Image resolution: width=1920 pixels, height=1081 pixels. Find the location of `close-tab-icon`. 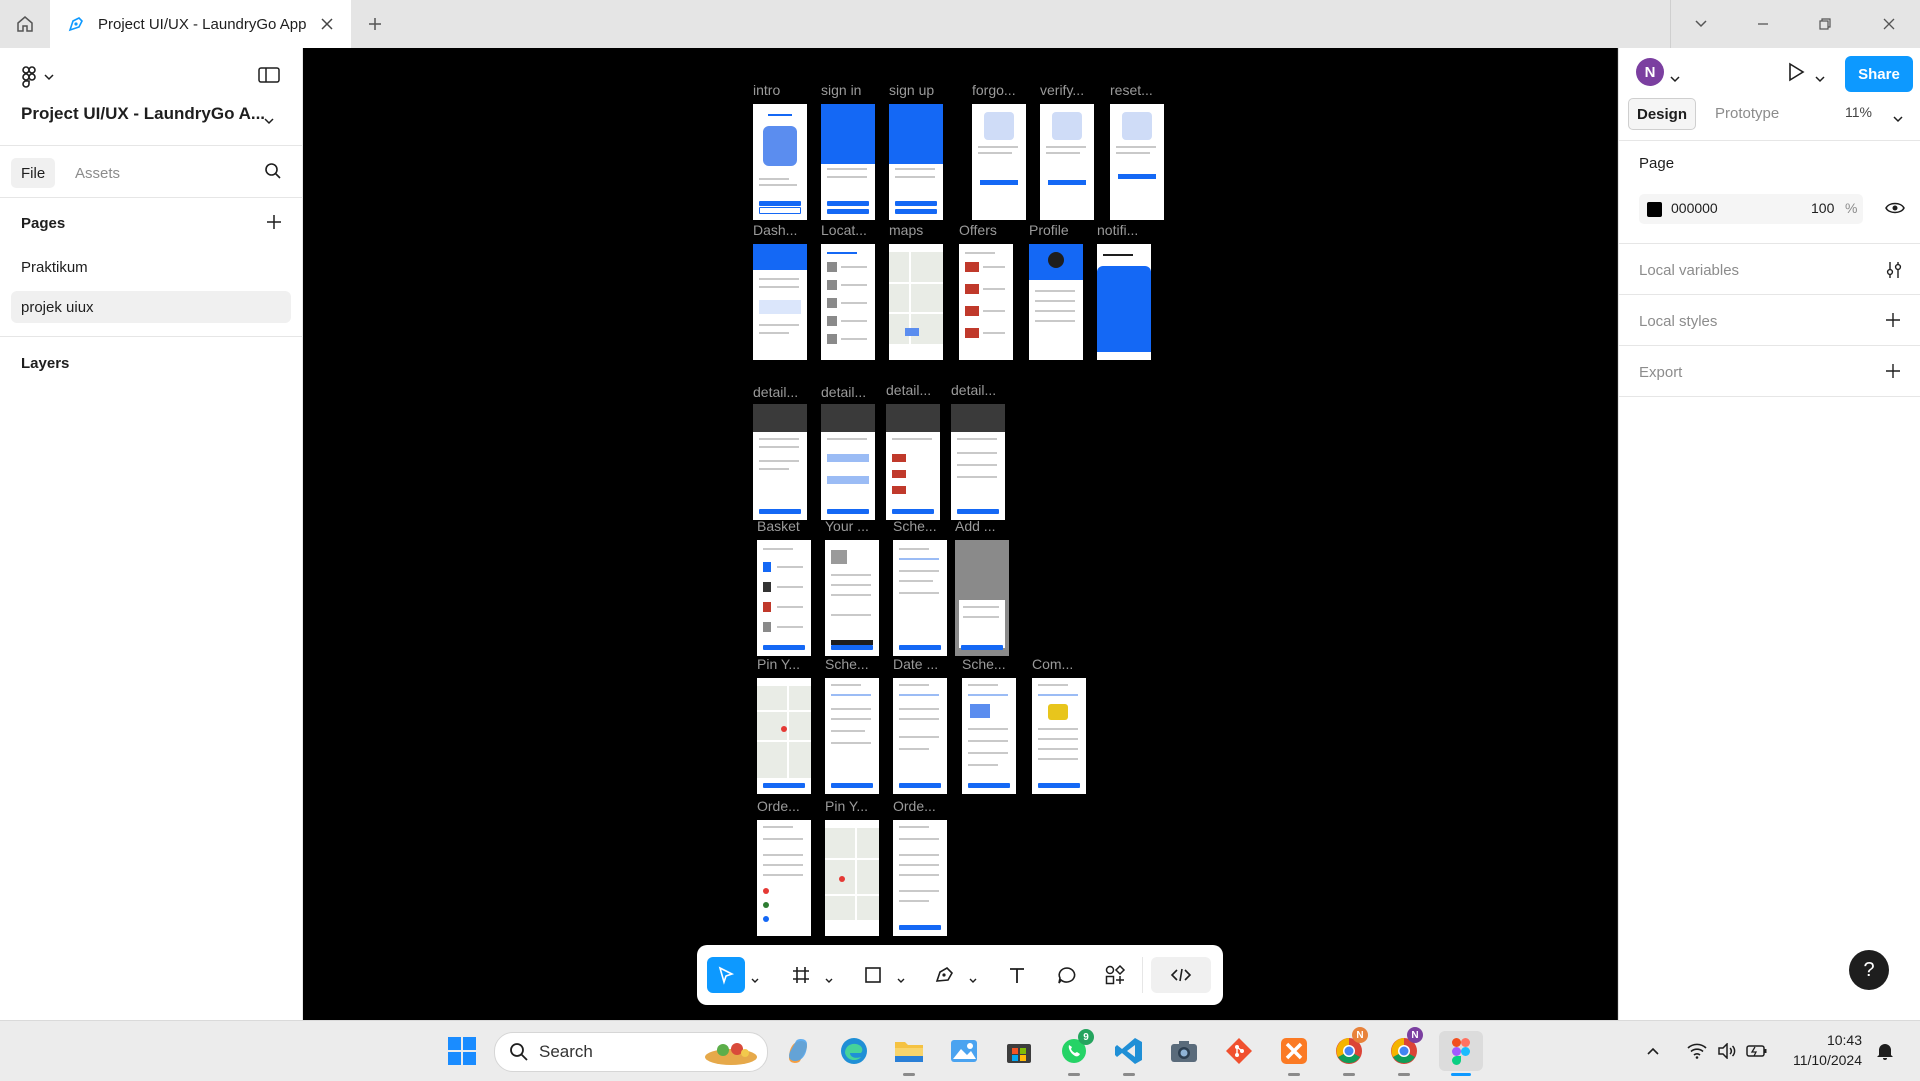

close-tab-icon is located at coordinates (327, 24).